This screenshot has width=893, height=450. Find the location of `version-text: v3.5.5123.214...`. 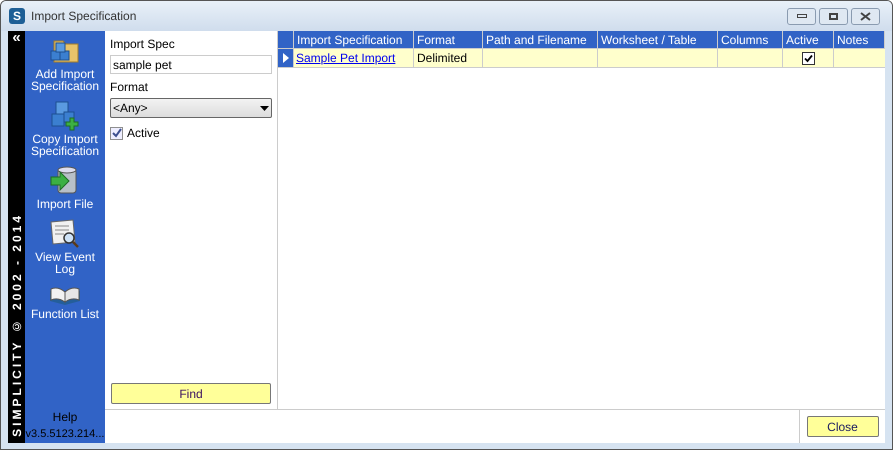

version-text: v3.5.5123.214... is located at coordinates (65, 434).